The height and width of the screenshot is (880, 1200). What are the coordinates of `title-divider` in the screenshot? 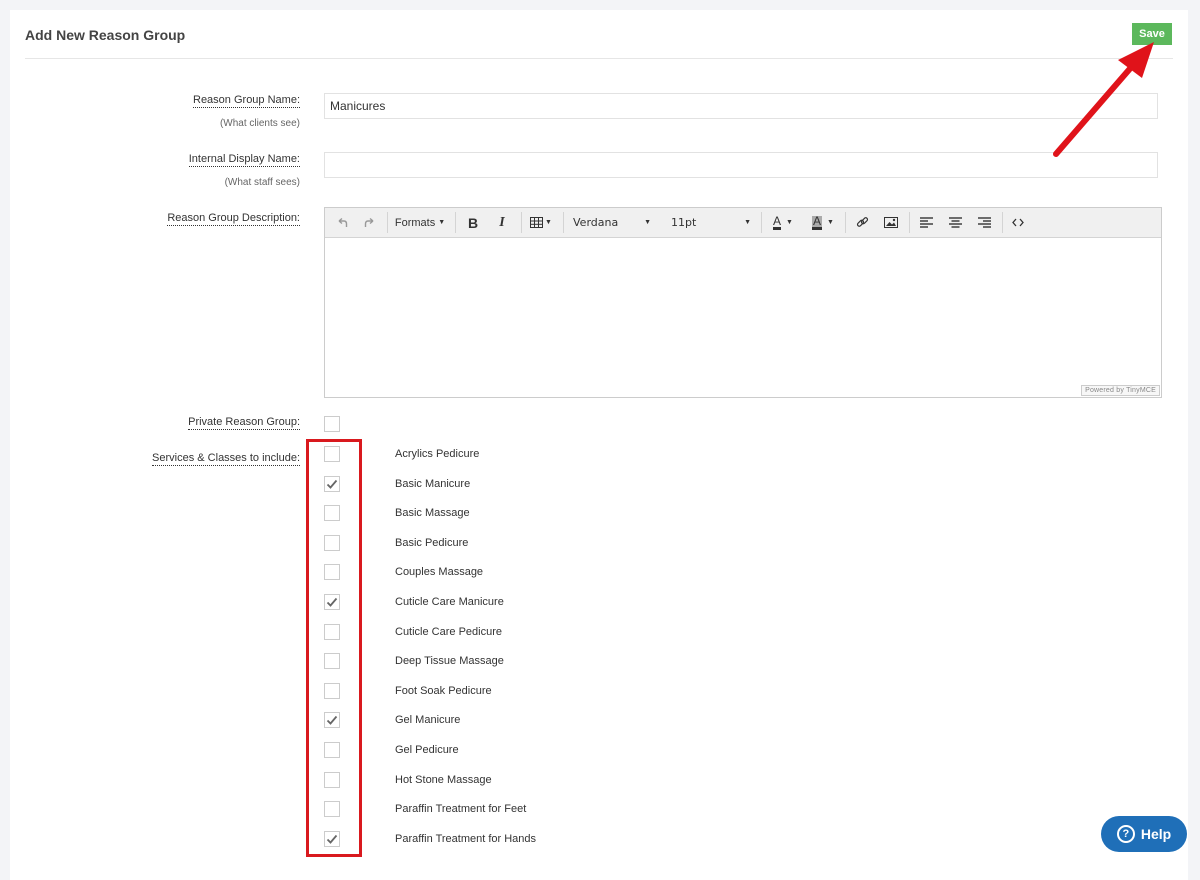 It's located at (599, 58).